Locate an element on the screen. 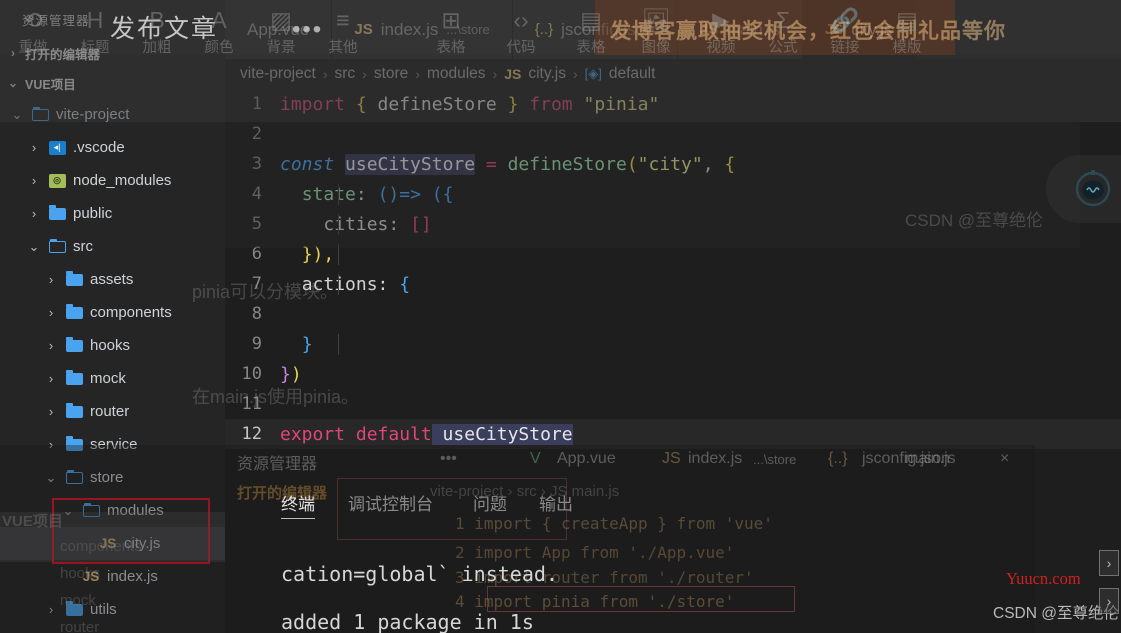  editor-tab-subpath: ...\store is located at coordinates (468, 29).